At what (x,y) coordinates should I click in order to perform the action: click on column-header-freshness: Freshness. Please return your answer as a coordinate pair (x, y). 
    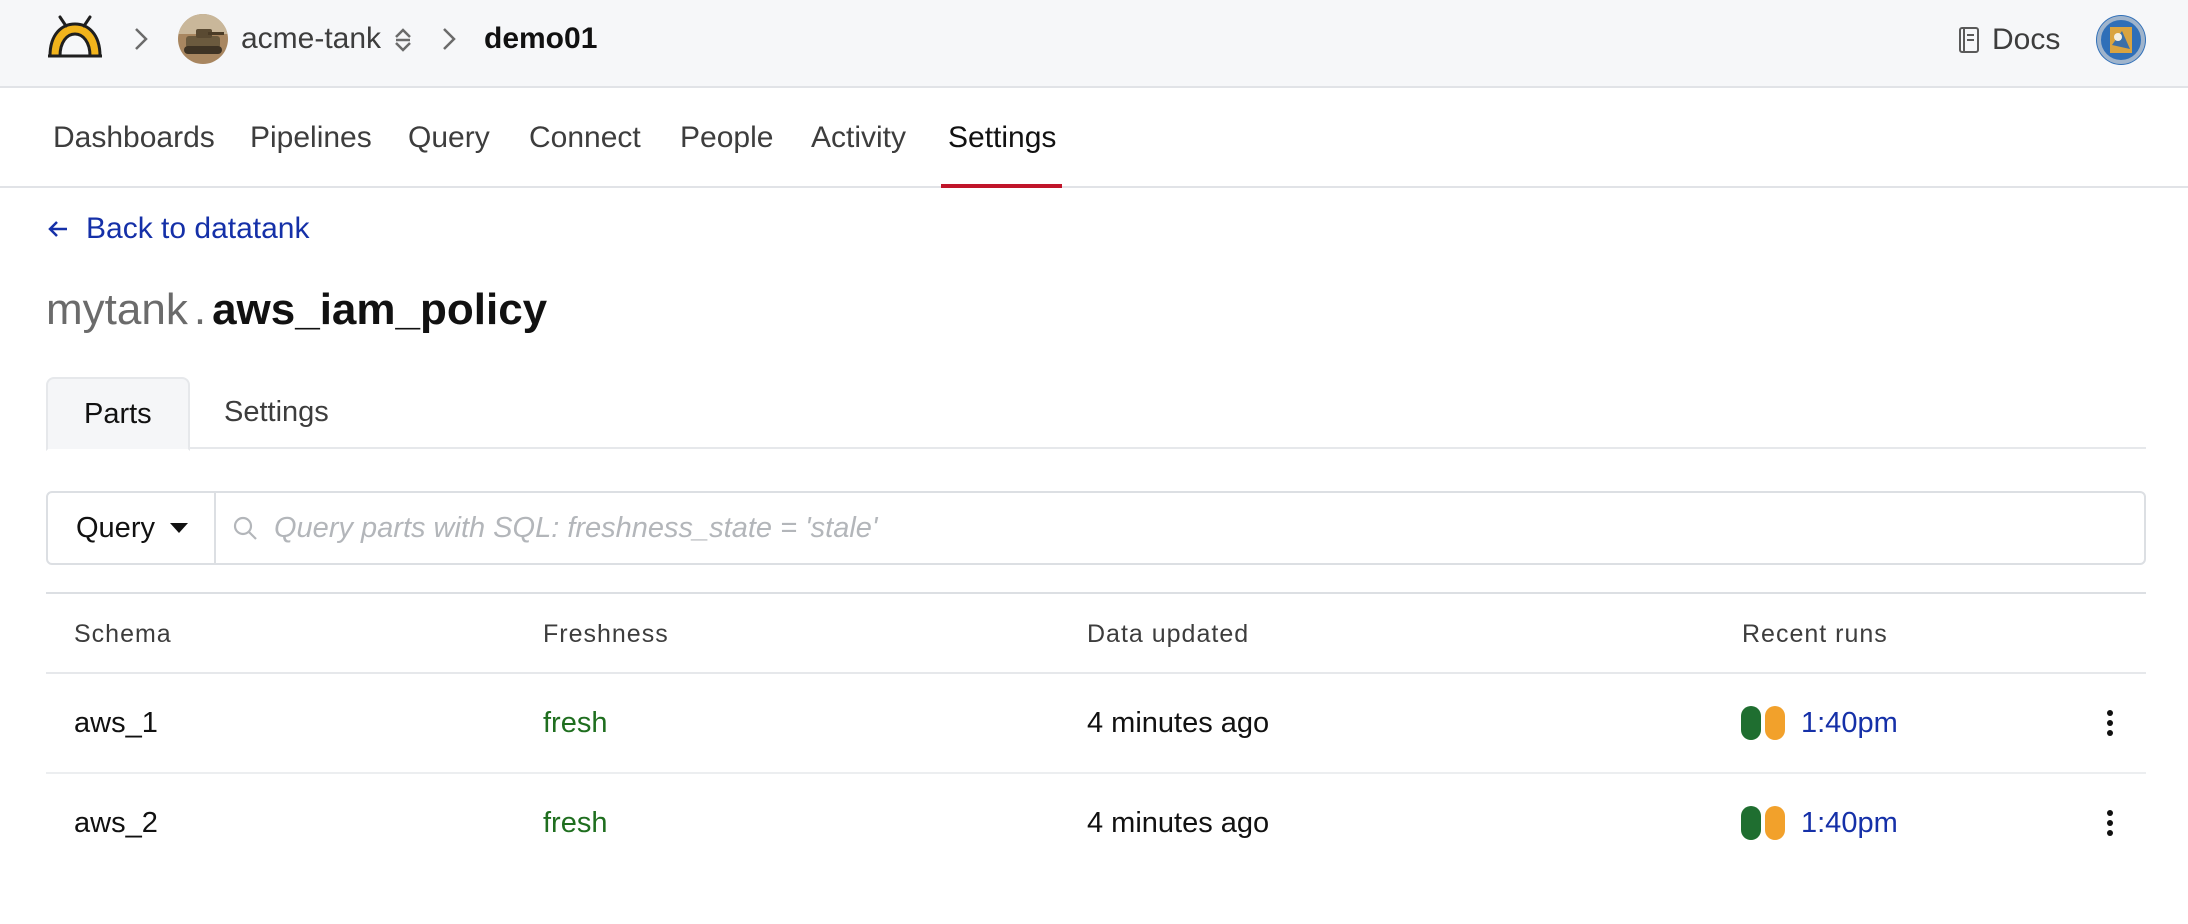
    Looking at the image, I should click on (606, 634).